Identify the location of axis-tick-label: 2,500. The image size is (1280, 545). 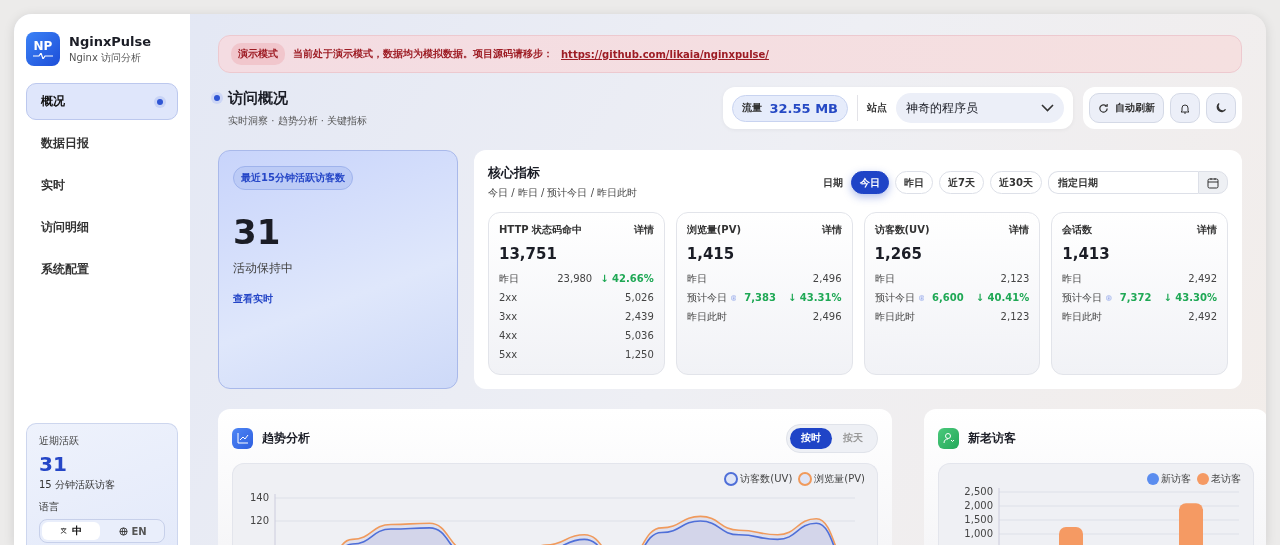
(978, 491).